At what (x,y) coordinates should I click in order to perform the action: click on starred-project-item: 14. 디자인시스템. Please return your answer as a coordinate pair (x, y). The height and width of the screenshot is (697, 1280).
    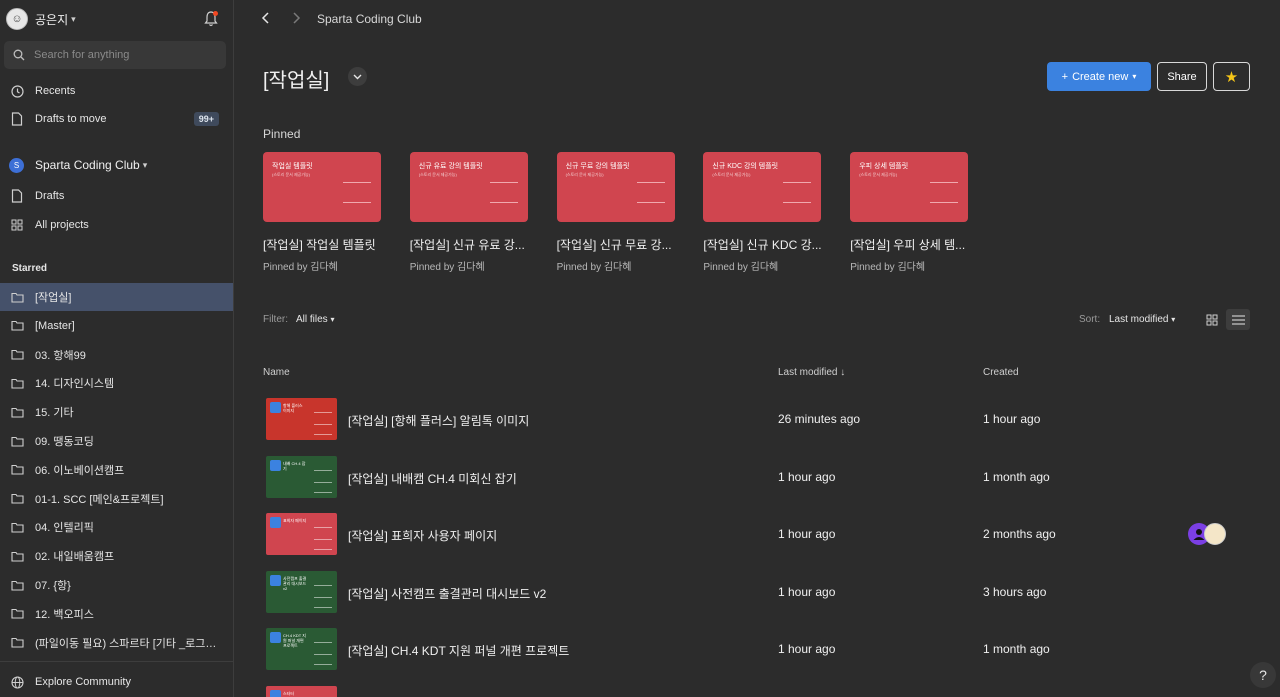
    Looking at the image, I should click on (116, 383).